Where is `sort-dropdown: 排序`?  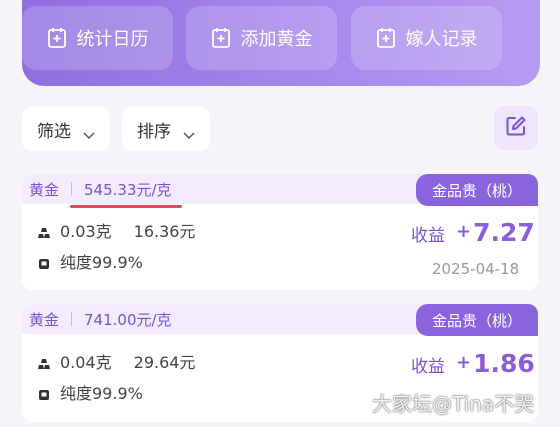
sort-dropdown: 排序 is located at coordinates (166, 129).